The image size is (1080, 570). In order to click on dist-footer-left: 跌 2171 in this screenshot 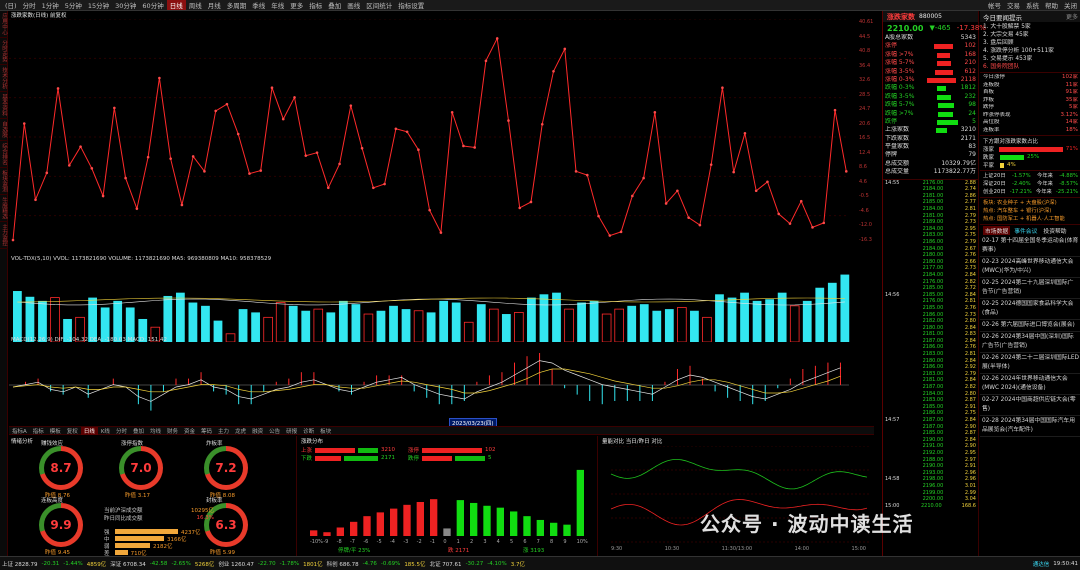, I will do `click(459, 551)`.